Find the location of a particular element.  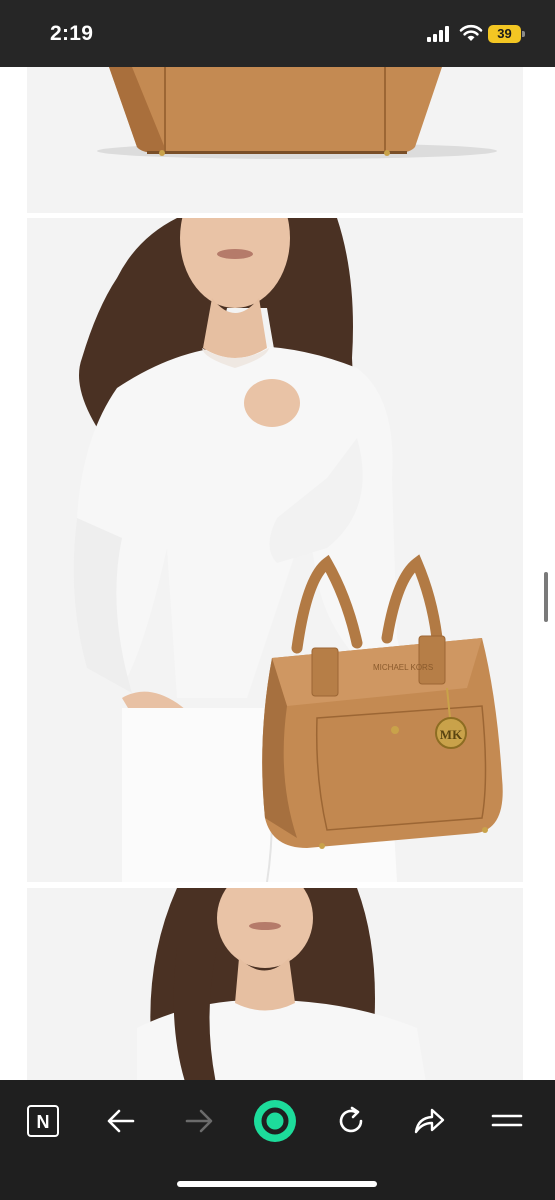

battery-icon: 39 is located at coordinates (504, 34).